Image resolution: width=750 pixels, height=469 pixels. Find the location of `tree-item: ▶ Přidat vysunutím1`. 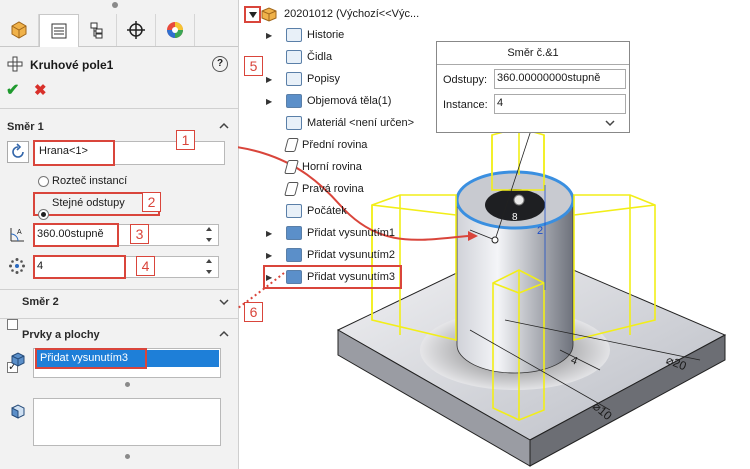

tree-item: ▶ Přidat vysunutím1 is located at coordinates (330, 233).